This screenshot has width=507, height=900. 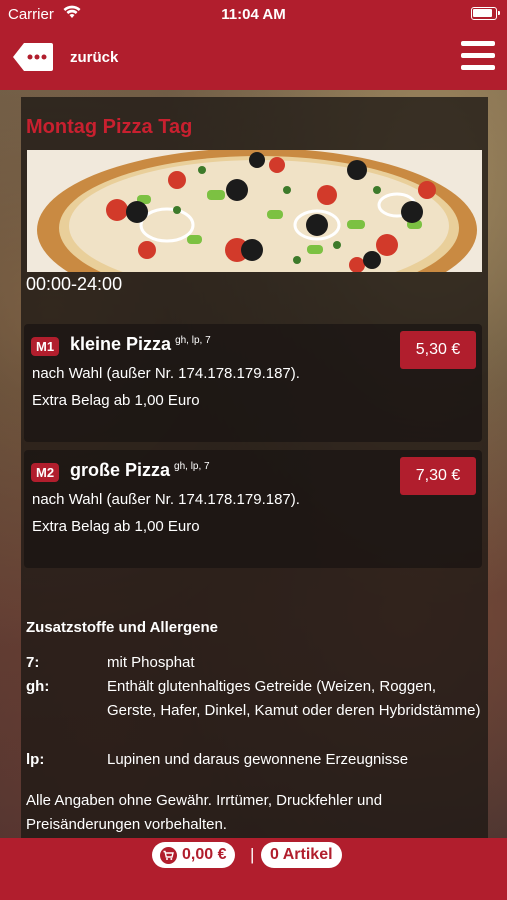 I want to click on item-count: 0 Artikel, so click(x=301, y=854).